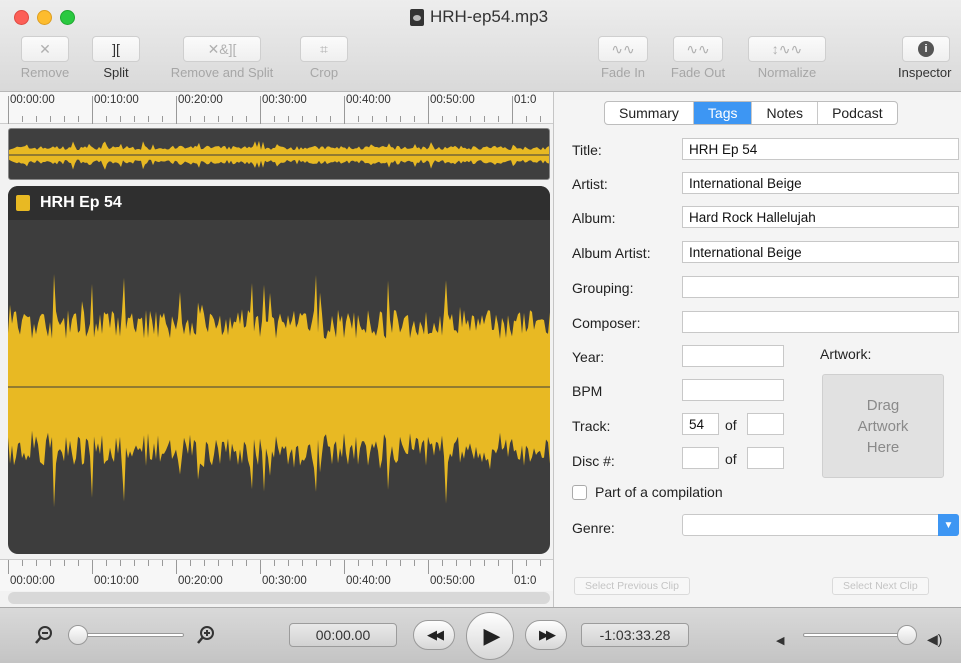 The width and height of the screenshot is (961, 663). Describe the element at coordinates (857, 113) in the screenshot. I see `tab-podcast: Podcast` at that location.